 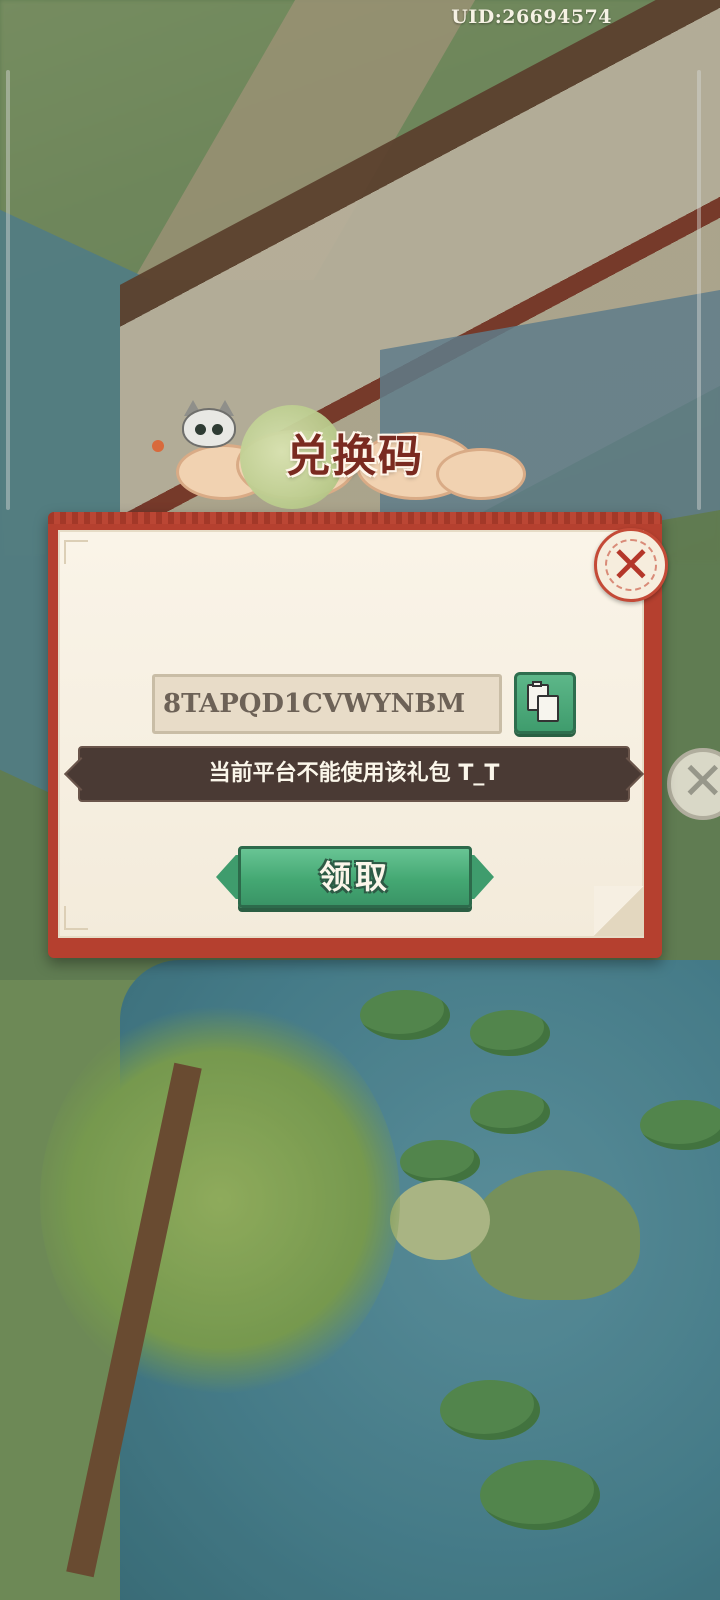 I want to click on close-icon-glyph: ✕, so click(x=631, y=565).